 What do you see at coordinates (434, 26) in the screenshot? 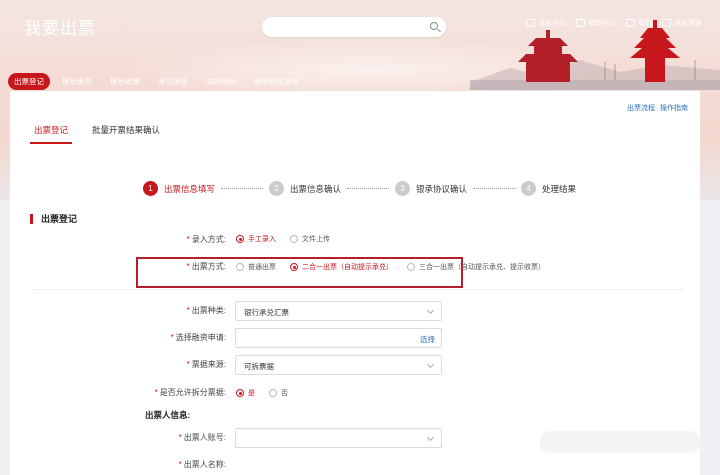
I see `search-icon` at bounding box center [434, 26].